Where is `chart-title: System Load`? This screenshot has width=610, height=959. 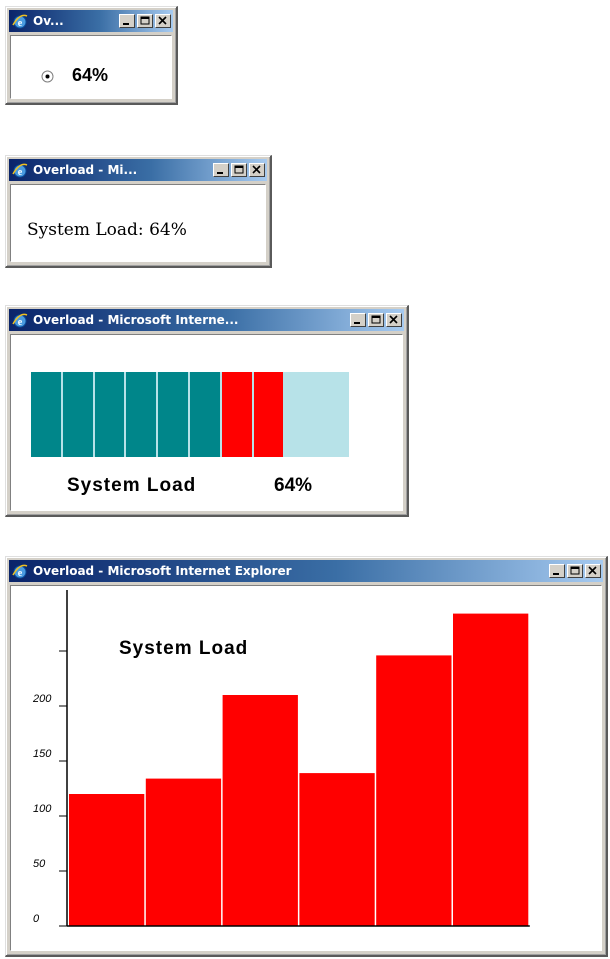
chart-title: System Load is located at coordinates (184, 648).